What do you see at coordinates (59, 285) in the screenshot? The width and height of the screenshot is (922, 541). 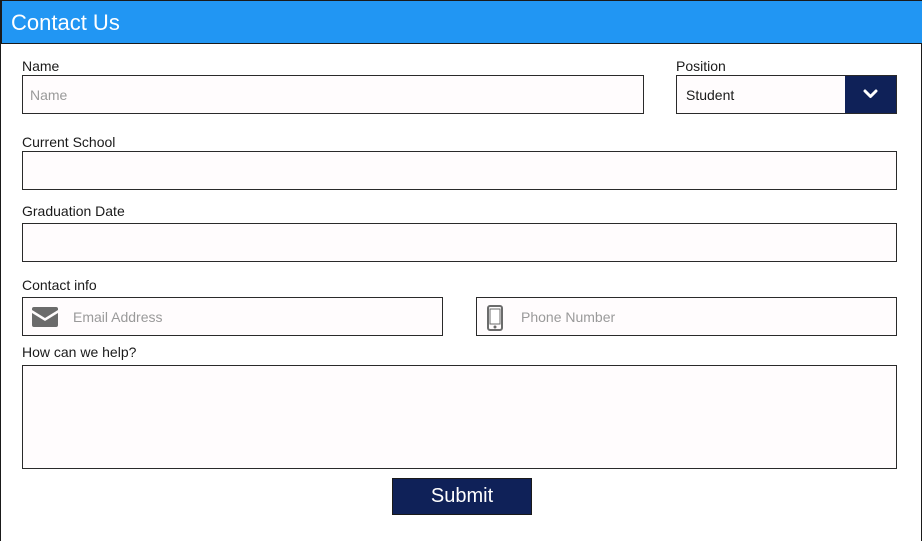 I see `contact-info-label: Contact info` at bounding box center [59, 285].